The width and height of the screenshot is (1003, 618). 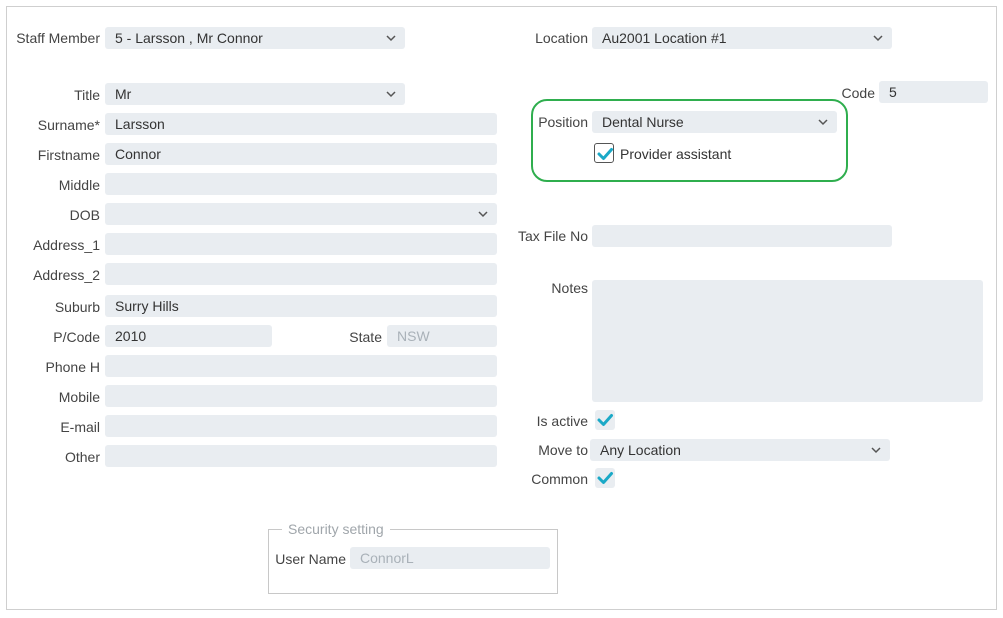 I want to click on staff-member-select: 5 - Larsson , Mr Connor, so click(x=255, y=38).